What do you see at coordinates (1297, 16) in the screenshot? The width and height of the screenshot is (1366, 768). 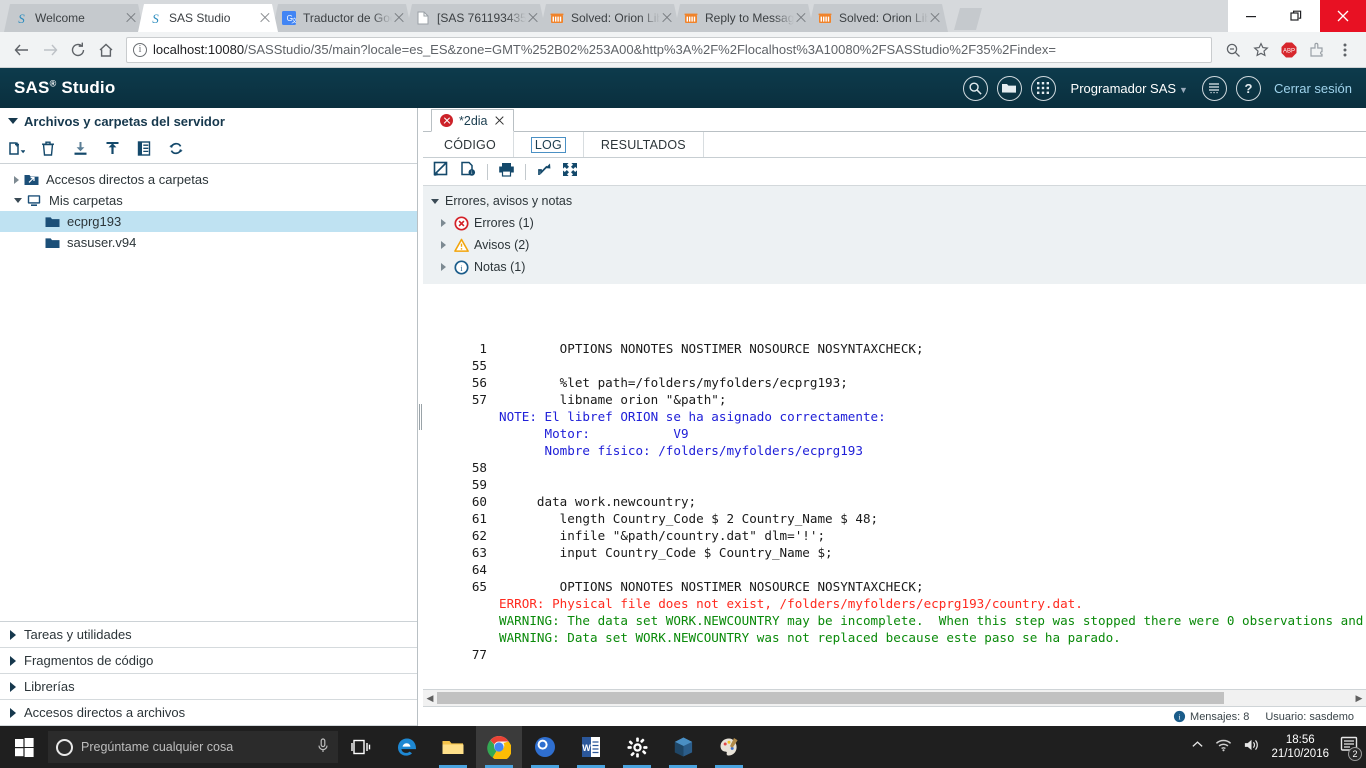 I see `restore-button` at bounding box center [1297, 16].